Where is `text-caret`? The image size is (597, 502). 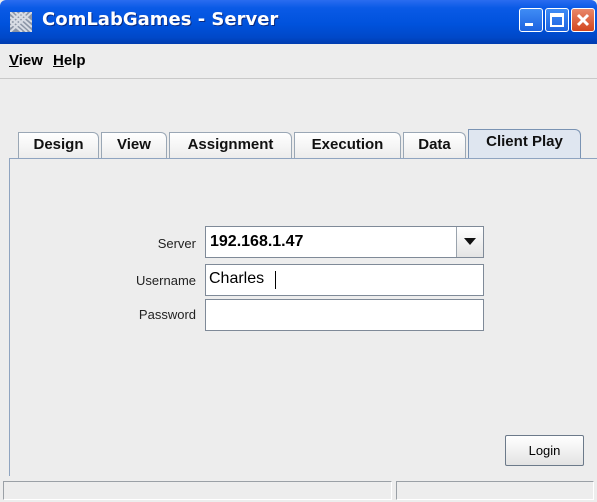
text-caret is located at coordinates (275, 280).